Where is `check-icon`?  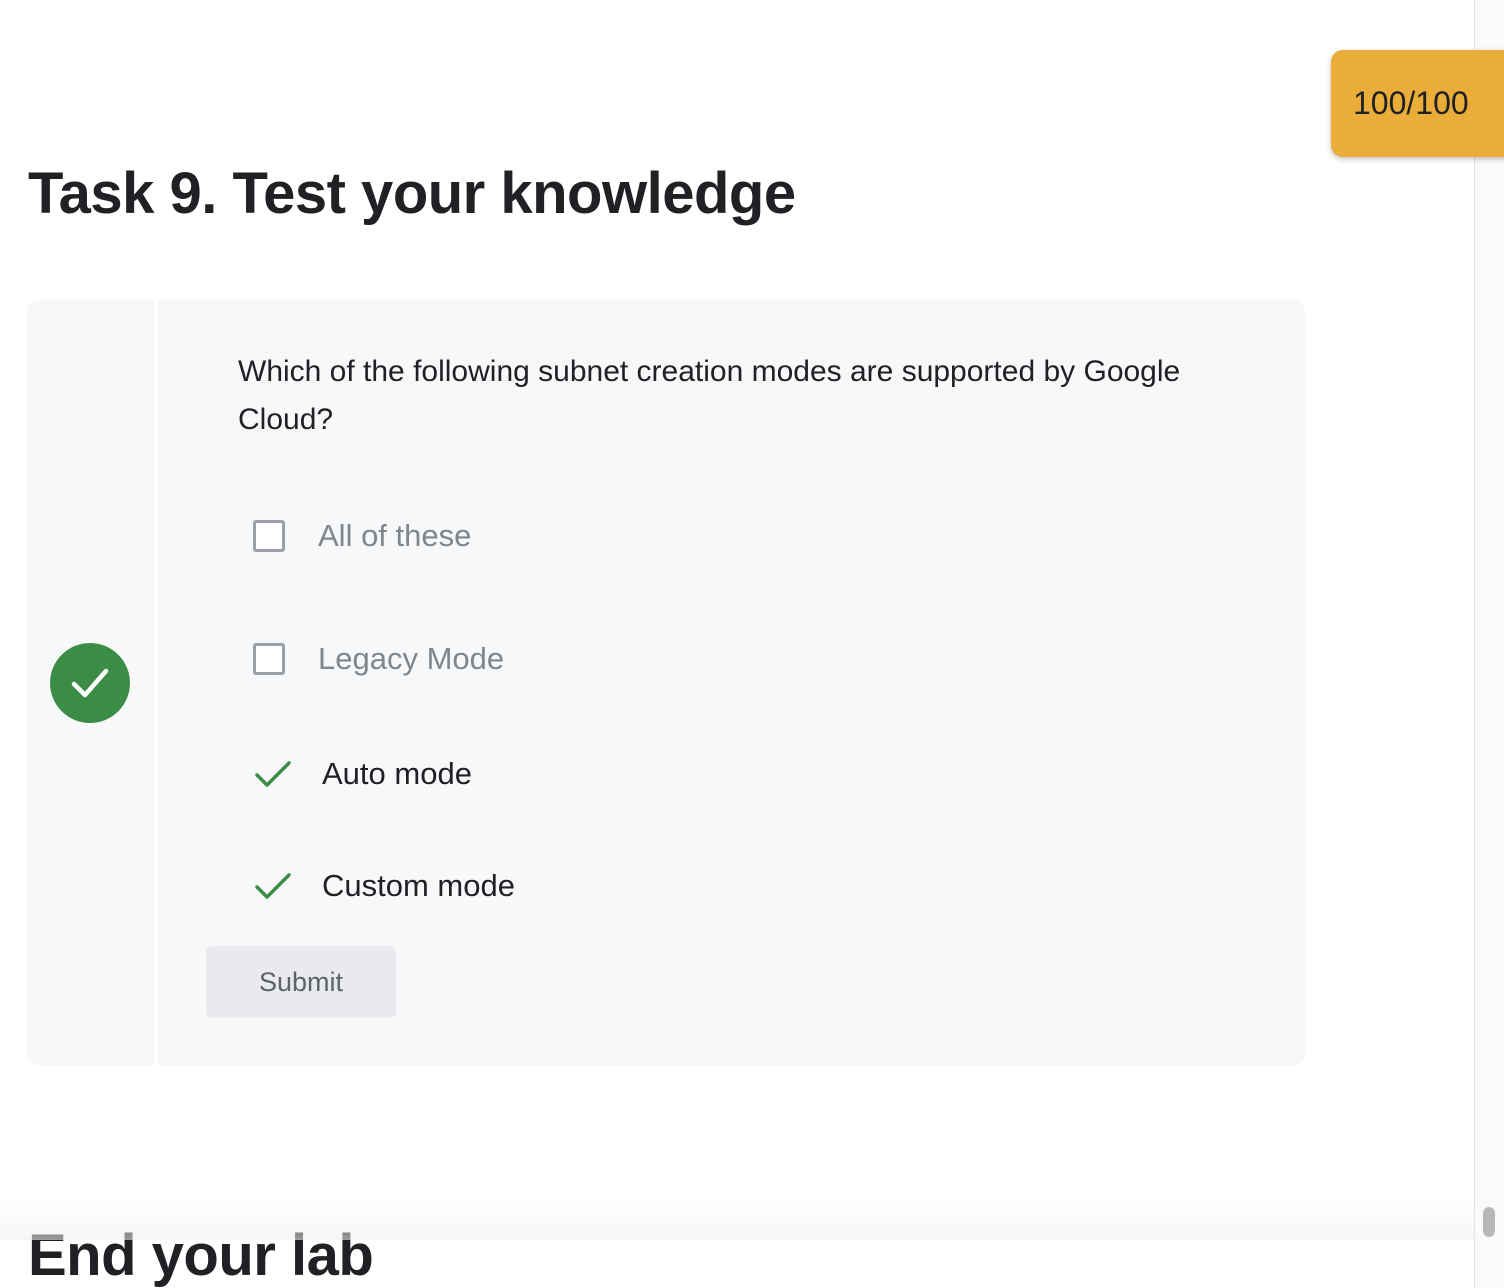
check-icon is located at coordinates (90, 683).